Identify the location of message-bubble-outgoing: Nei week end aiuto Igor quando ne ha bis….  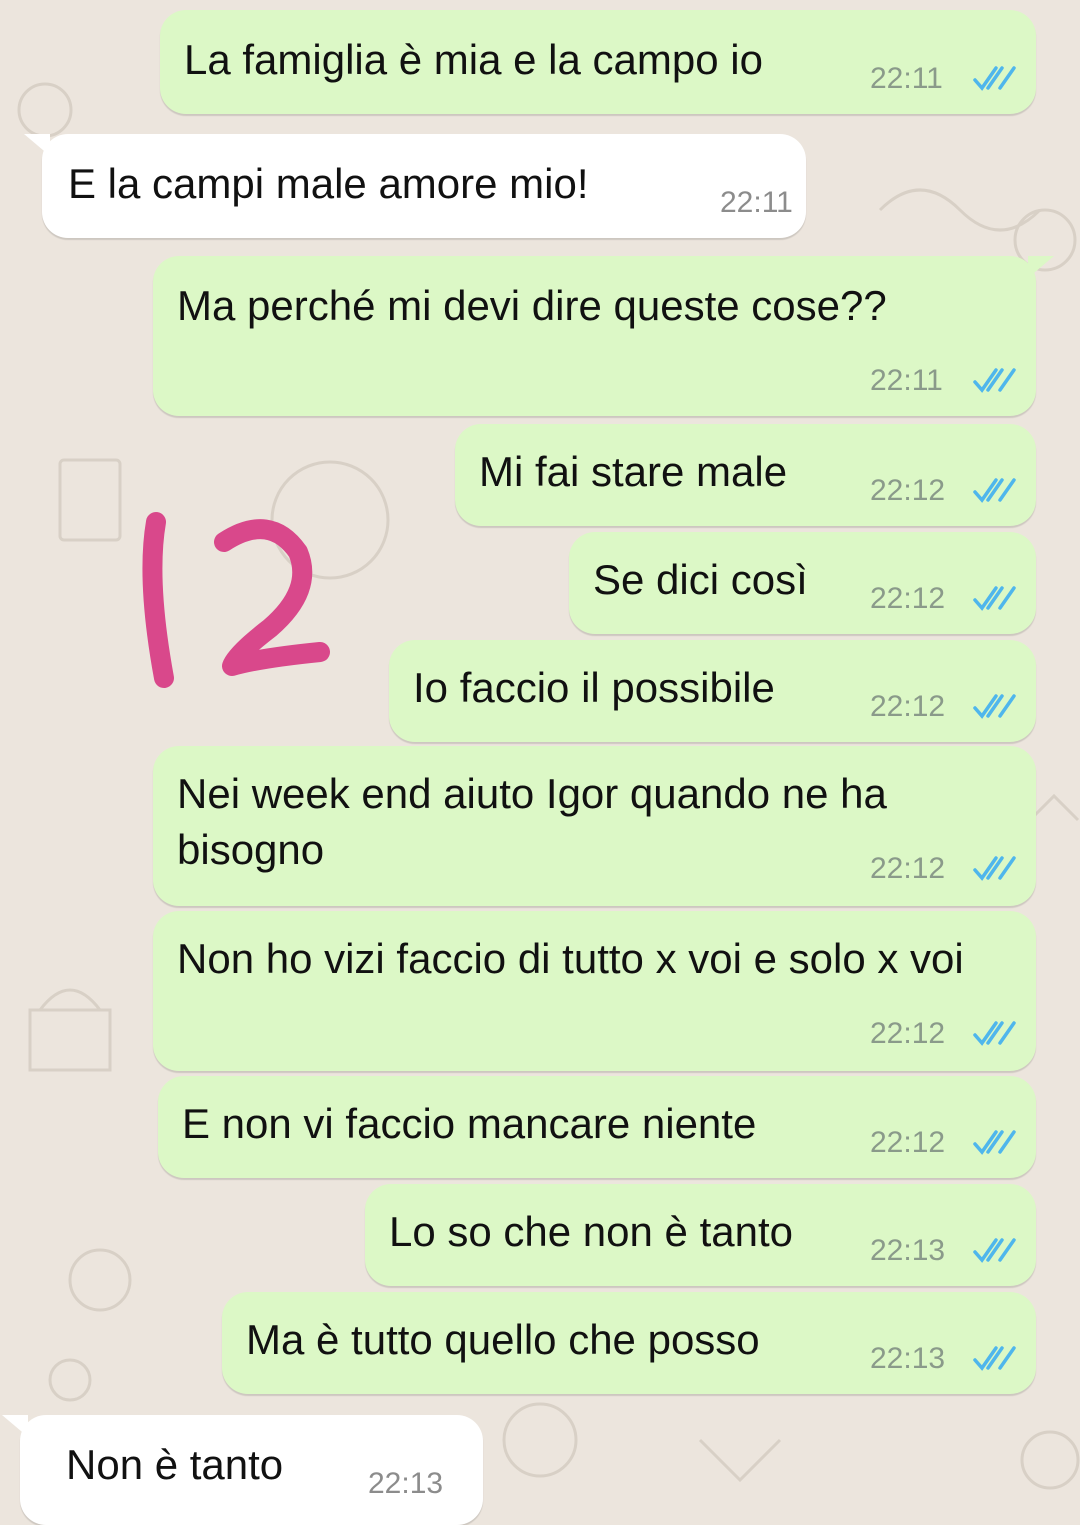
(594, 826).